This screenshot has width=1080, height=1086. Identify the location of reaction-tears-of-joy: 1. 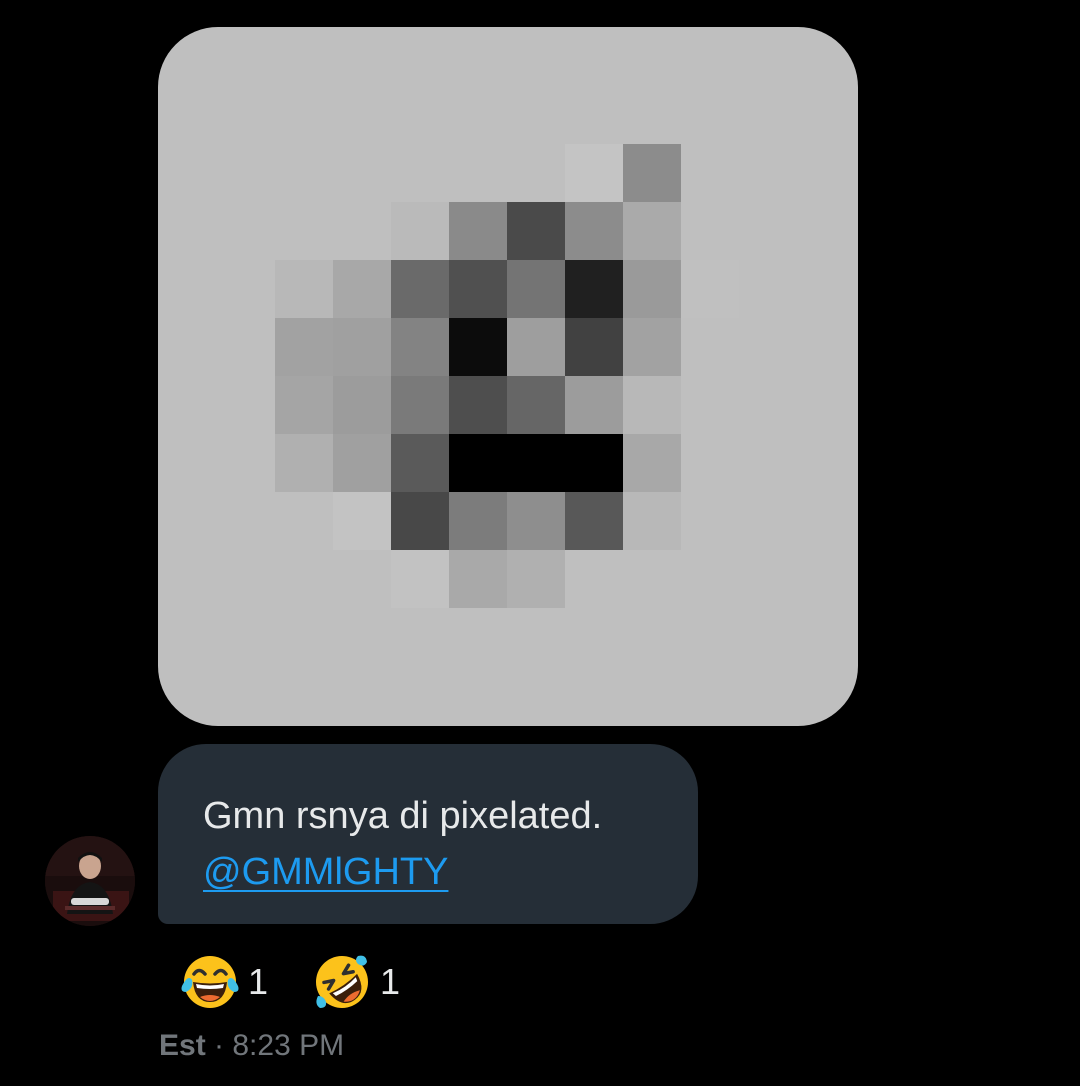
(224, 982).